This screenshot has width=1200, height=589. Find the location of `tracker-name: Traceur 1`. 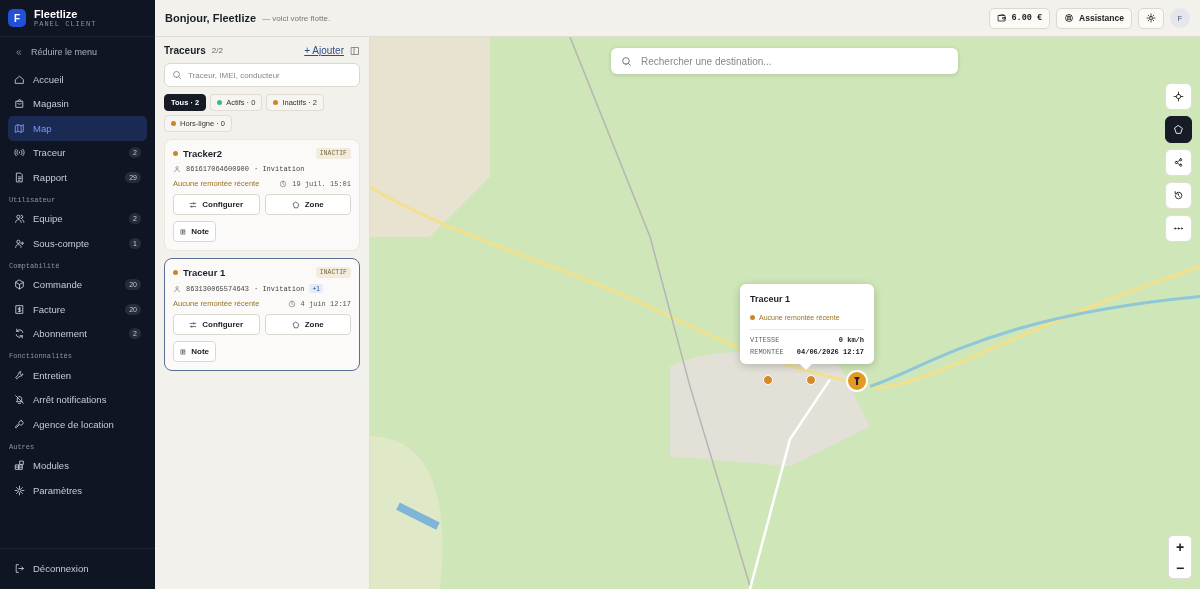

tracker-name: Traceur 1 is located at coordinates (205, 272).